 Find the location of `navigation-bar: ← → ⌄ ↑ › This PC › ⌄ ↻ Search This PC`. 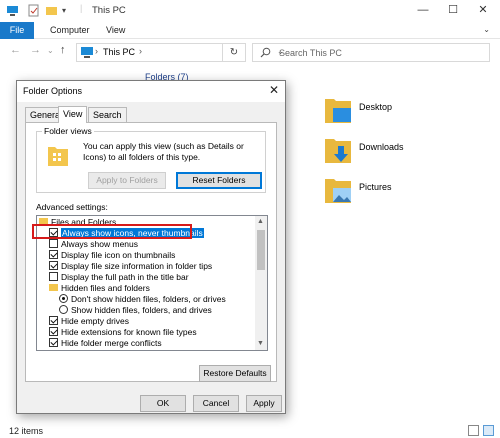

navigation-bar: ← → ⌄ ↑ › This PC › ⌄ ↻ Search This PC is located at coordinates (250, 52).